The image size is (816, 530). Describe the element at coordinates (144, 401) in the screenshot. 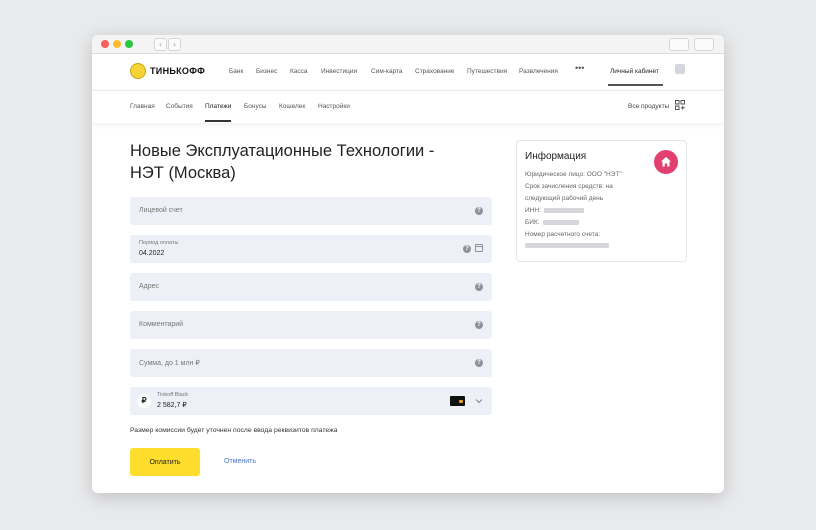

I see `ruble-icon: ₽` at that location.